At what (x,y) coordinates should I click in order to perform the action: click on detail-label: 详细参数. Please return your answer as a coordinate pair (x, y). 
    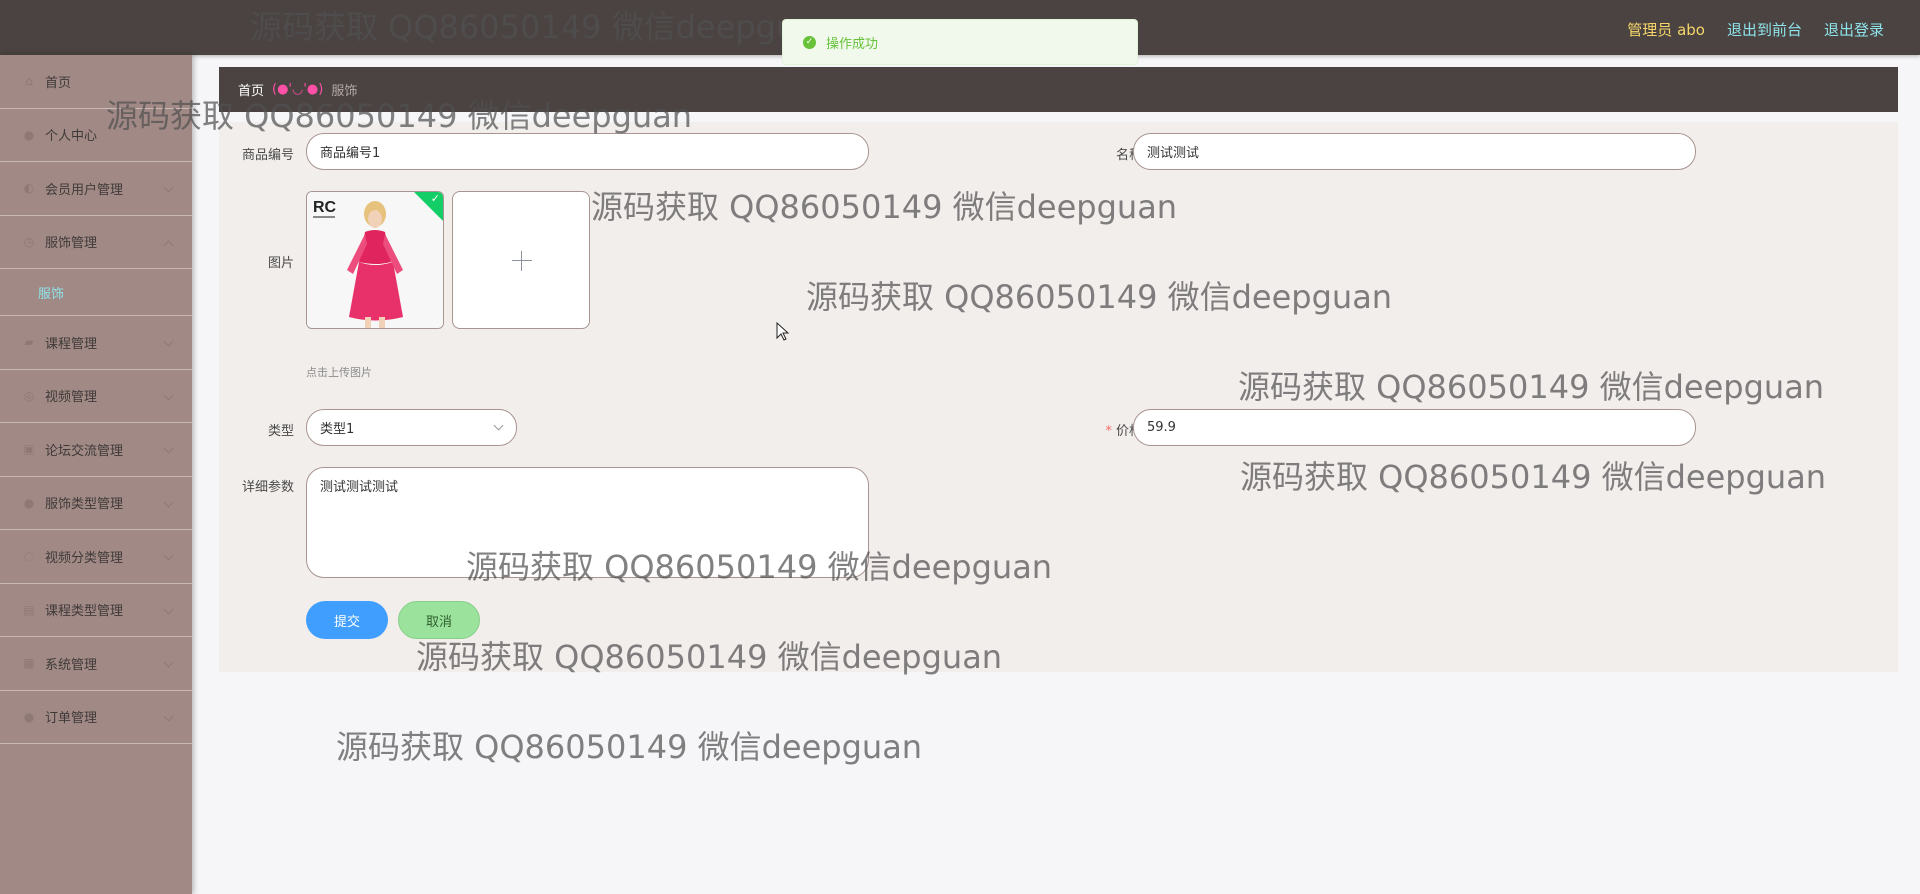
    Looking at the image, I should click on (267, 487).